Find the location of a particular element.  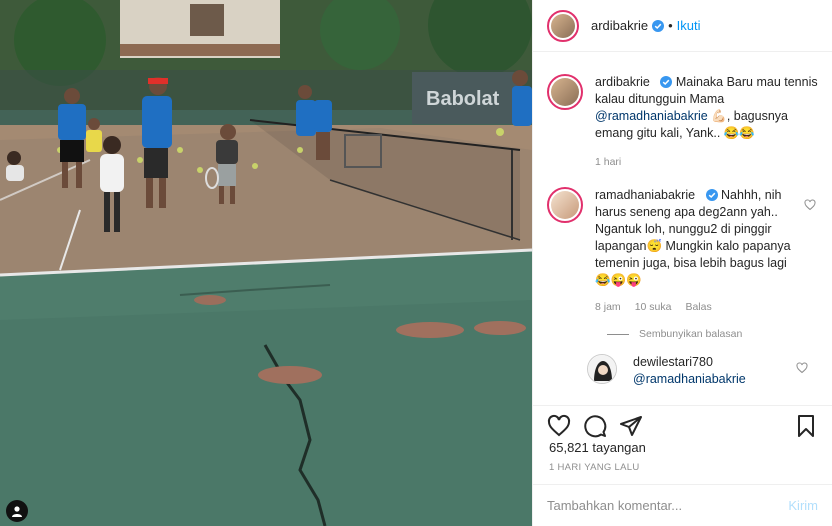

add-comment-bar: Kirim is located at coordinates (682, 505).